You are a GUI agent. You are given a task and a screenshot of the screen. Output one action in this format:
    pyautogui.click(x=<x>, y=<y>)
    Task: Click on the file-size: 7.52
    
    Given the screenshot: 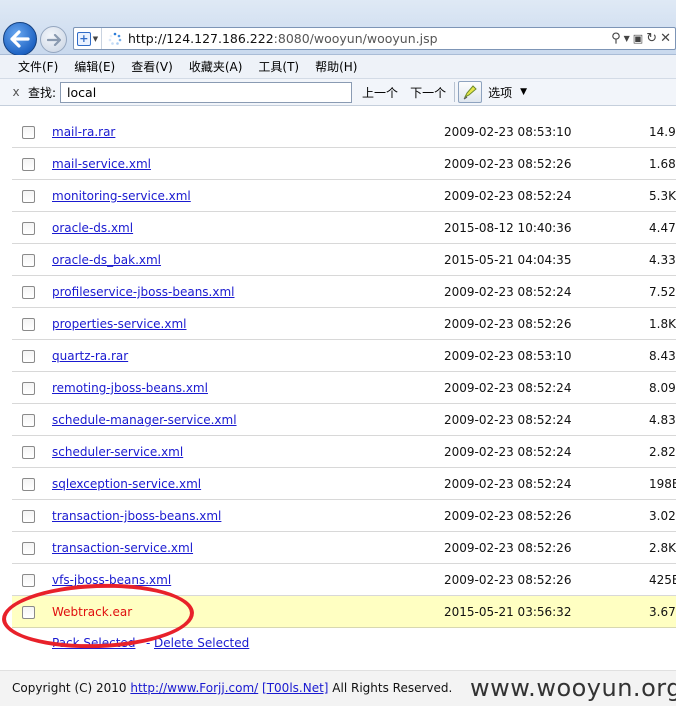 What is the action you would take?
    pyautogui.click(x=662, y=292)
    